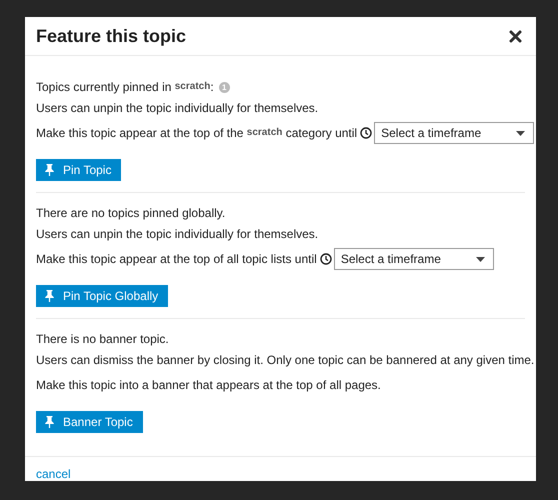 The width and height of the screenshot is (558, 500). Describe the element at coordinates (176, 259) in the screenshot. I see `prompt-text: Make this topic appear at the top of all topic lists until` at that location.